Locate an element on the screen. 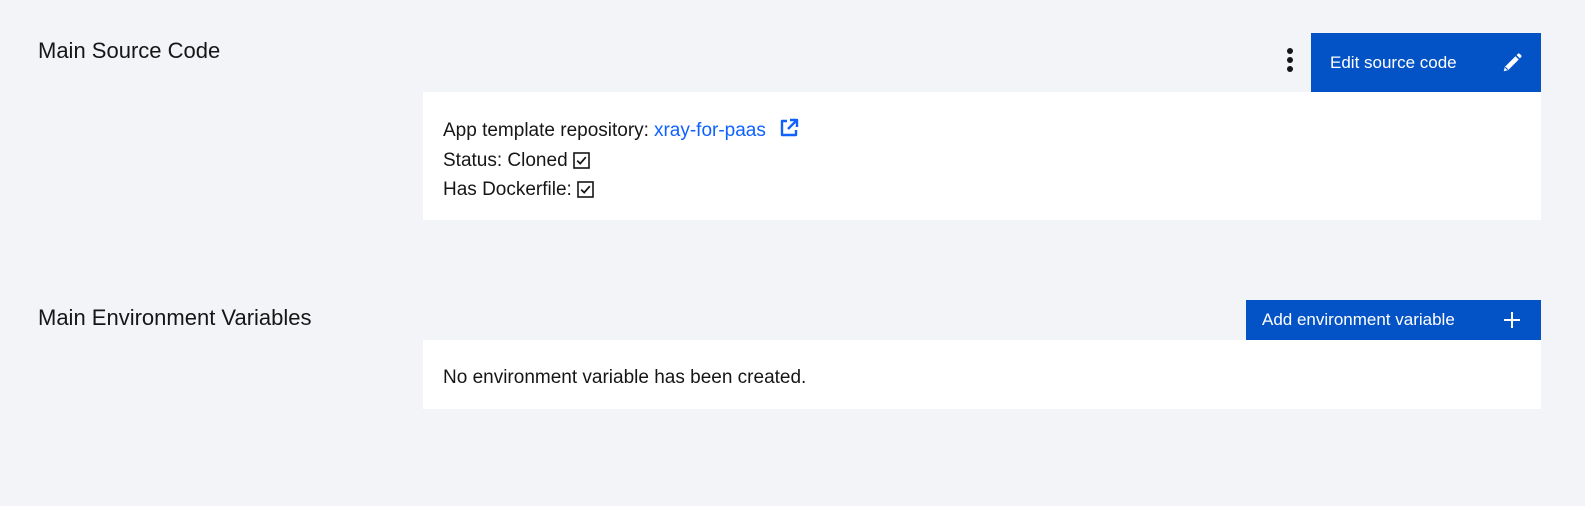 The height and width of the screenshot is (506, 1585). env-section-title: Main Environment Variables is located at coordinates (175, 317).